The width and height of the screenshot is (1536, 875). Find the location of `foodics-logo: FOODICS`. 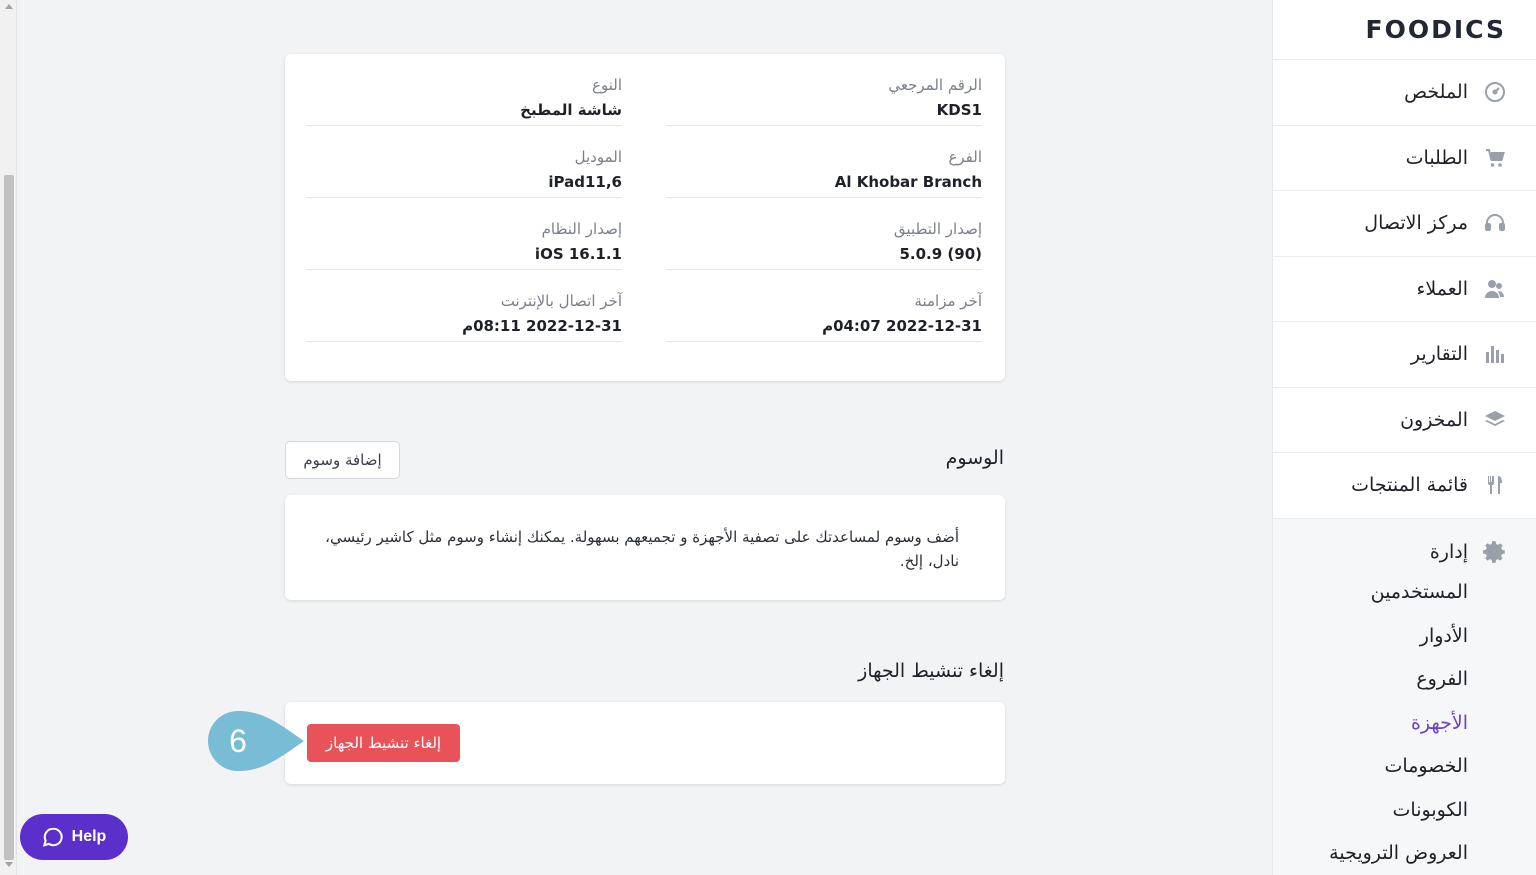

foodics-logo: FOODICS is located at coordinates (1404, 30).